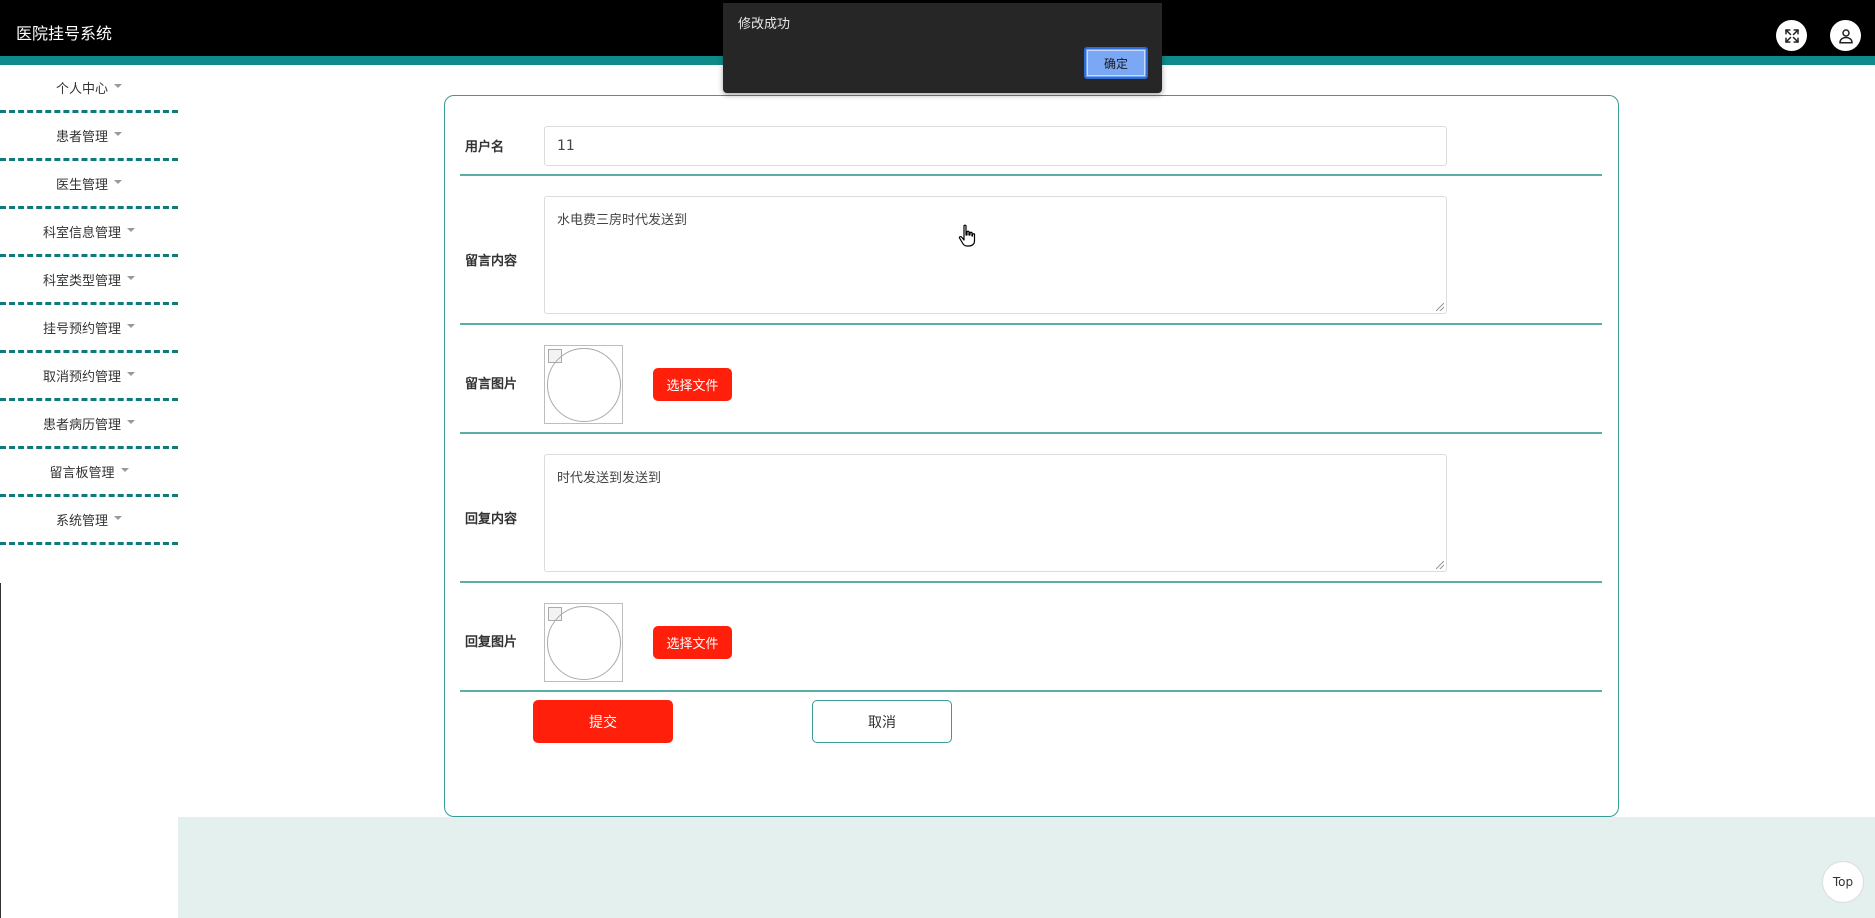  I want to click on message-content-text: 水电费三房时代发送到, so click(622, 220).